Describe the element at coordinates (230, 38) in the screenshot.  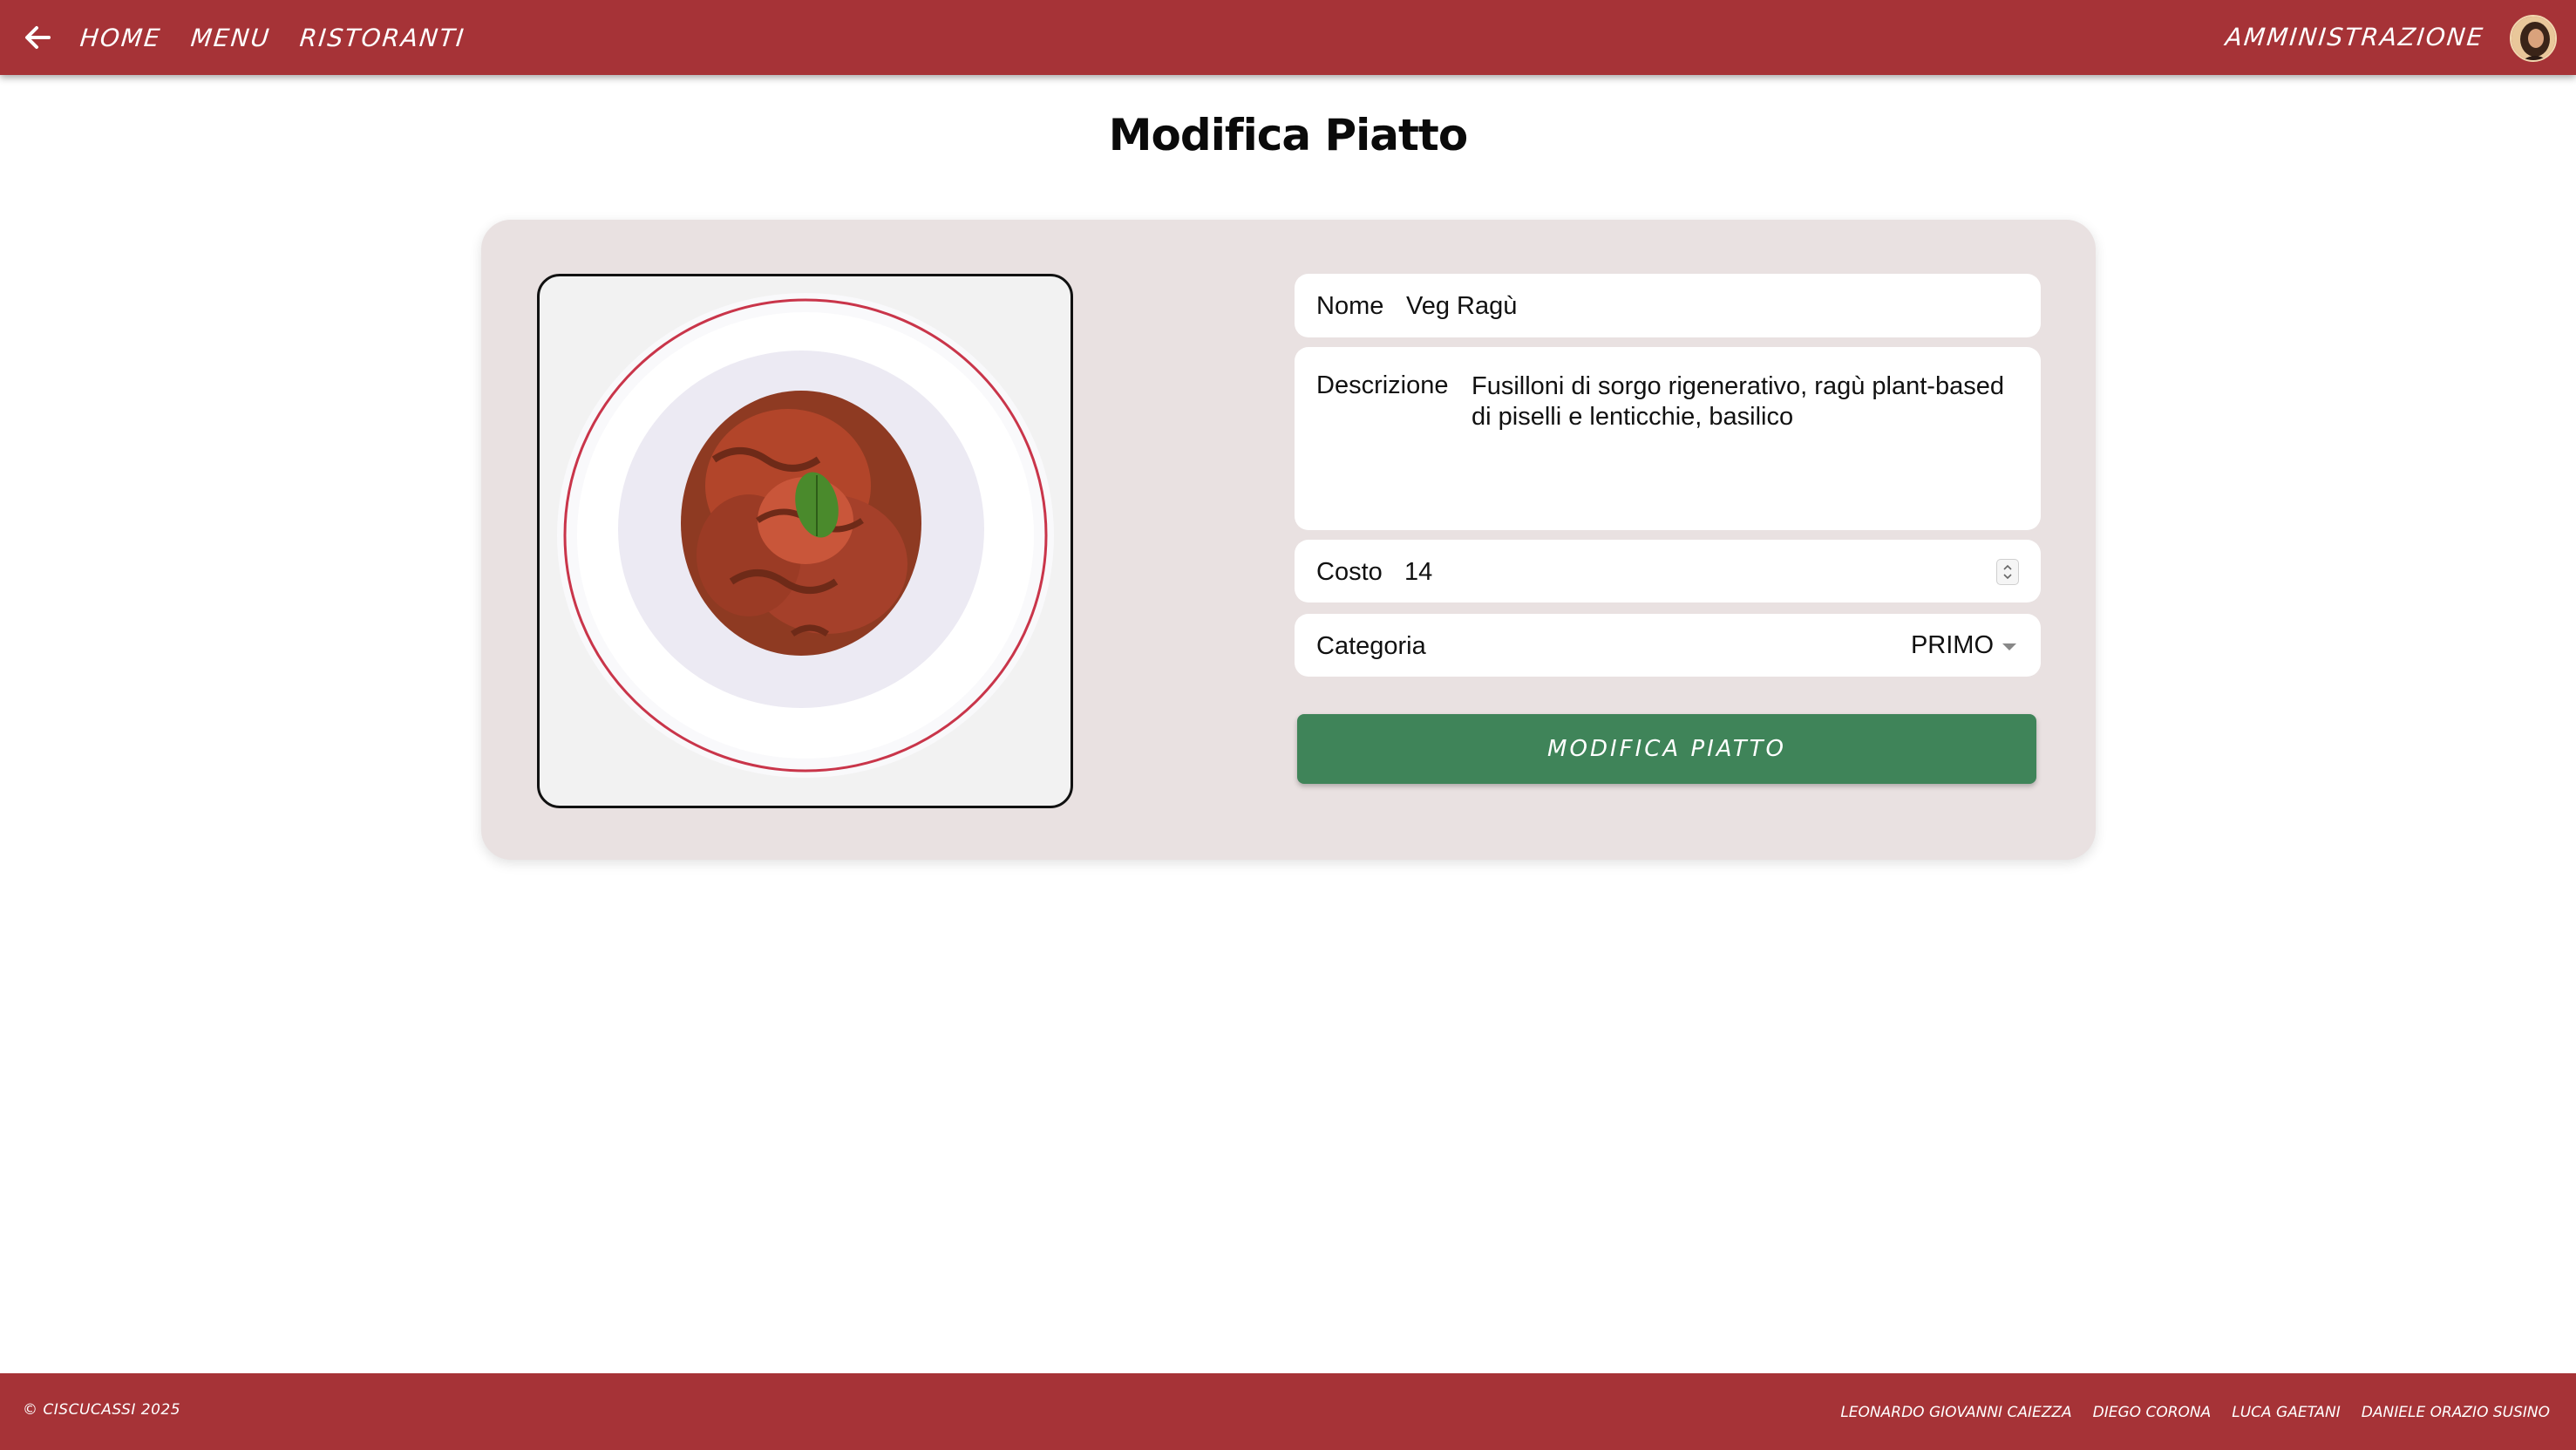
I see `nav-menu-link: MENU` at that location.